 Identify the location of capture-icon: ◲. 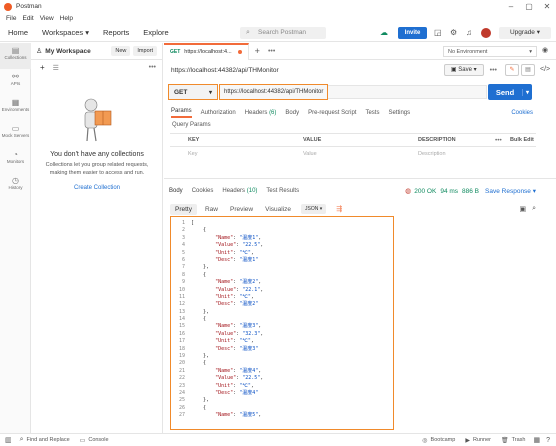
(438, 33).